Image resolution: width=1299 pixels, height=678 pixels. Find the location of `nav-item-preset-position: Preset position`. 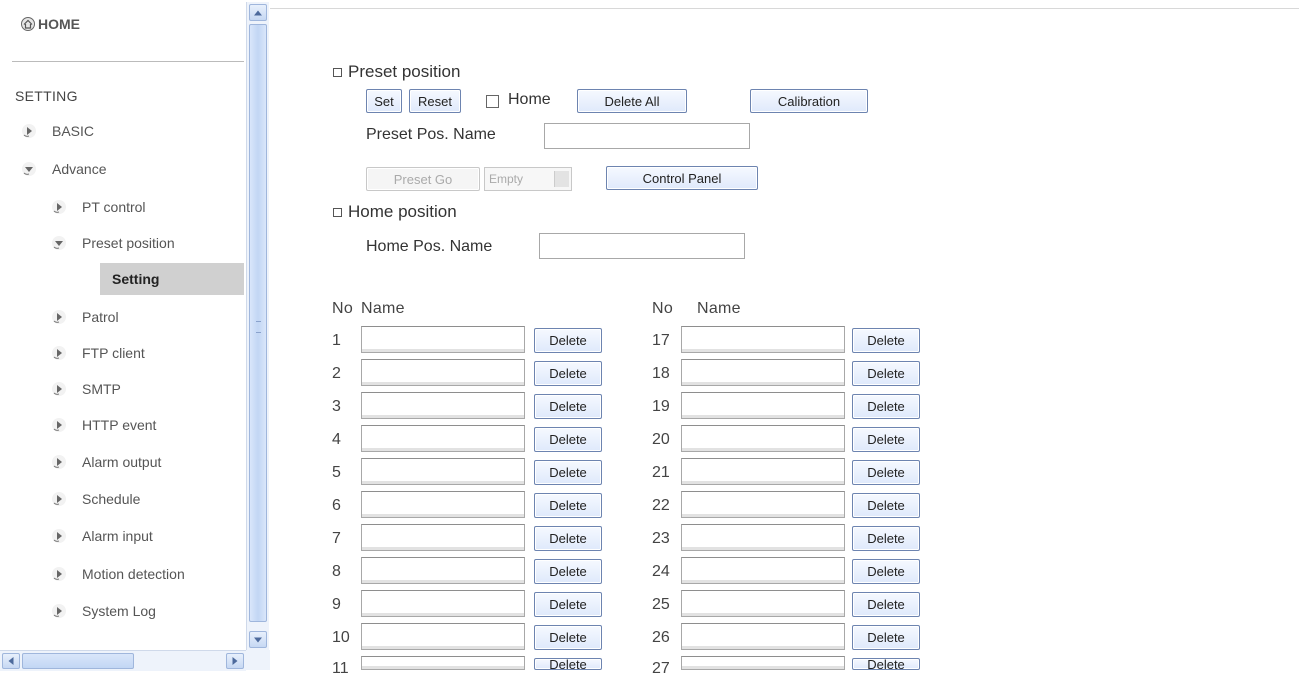

nav-item-preset-position: Preset position is located at coordinates (112, 243).